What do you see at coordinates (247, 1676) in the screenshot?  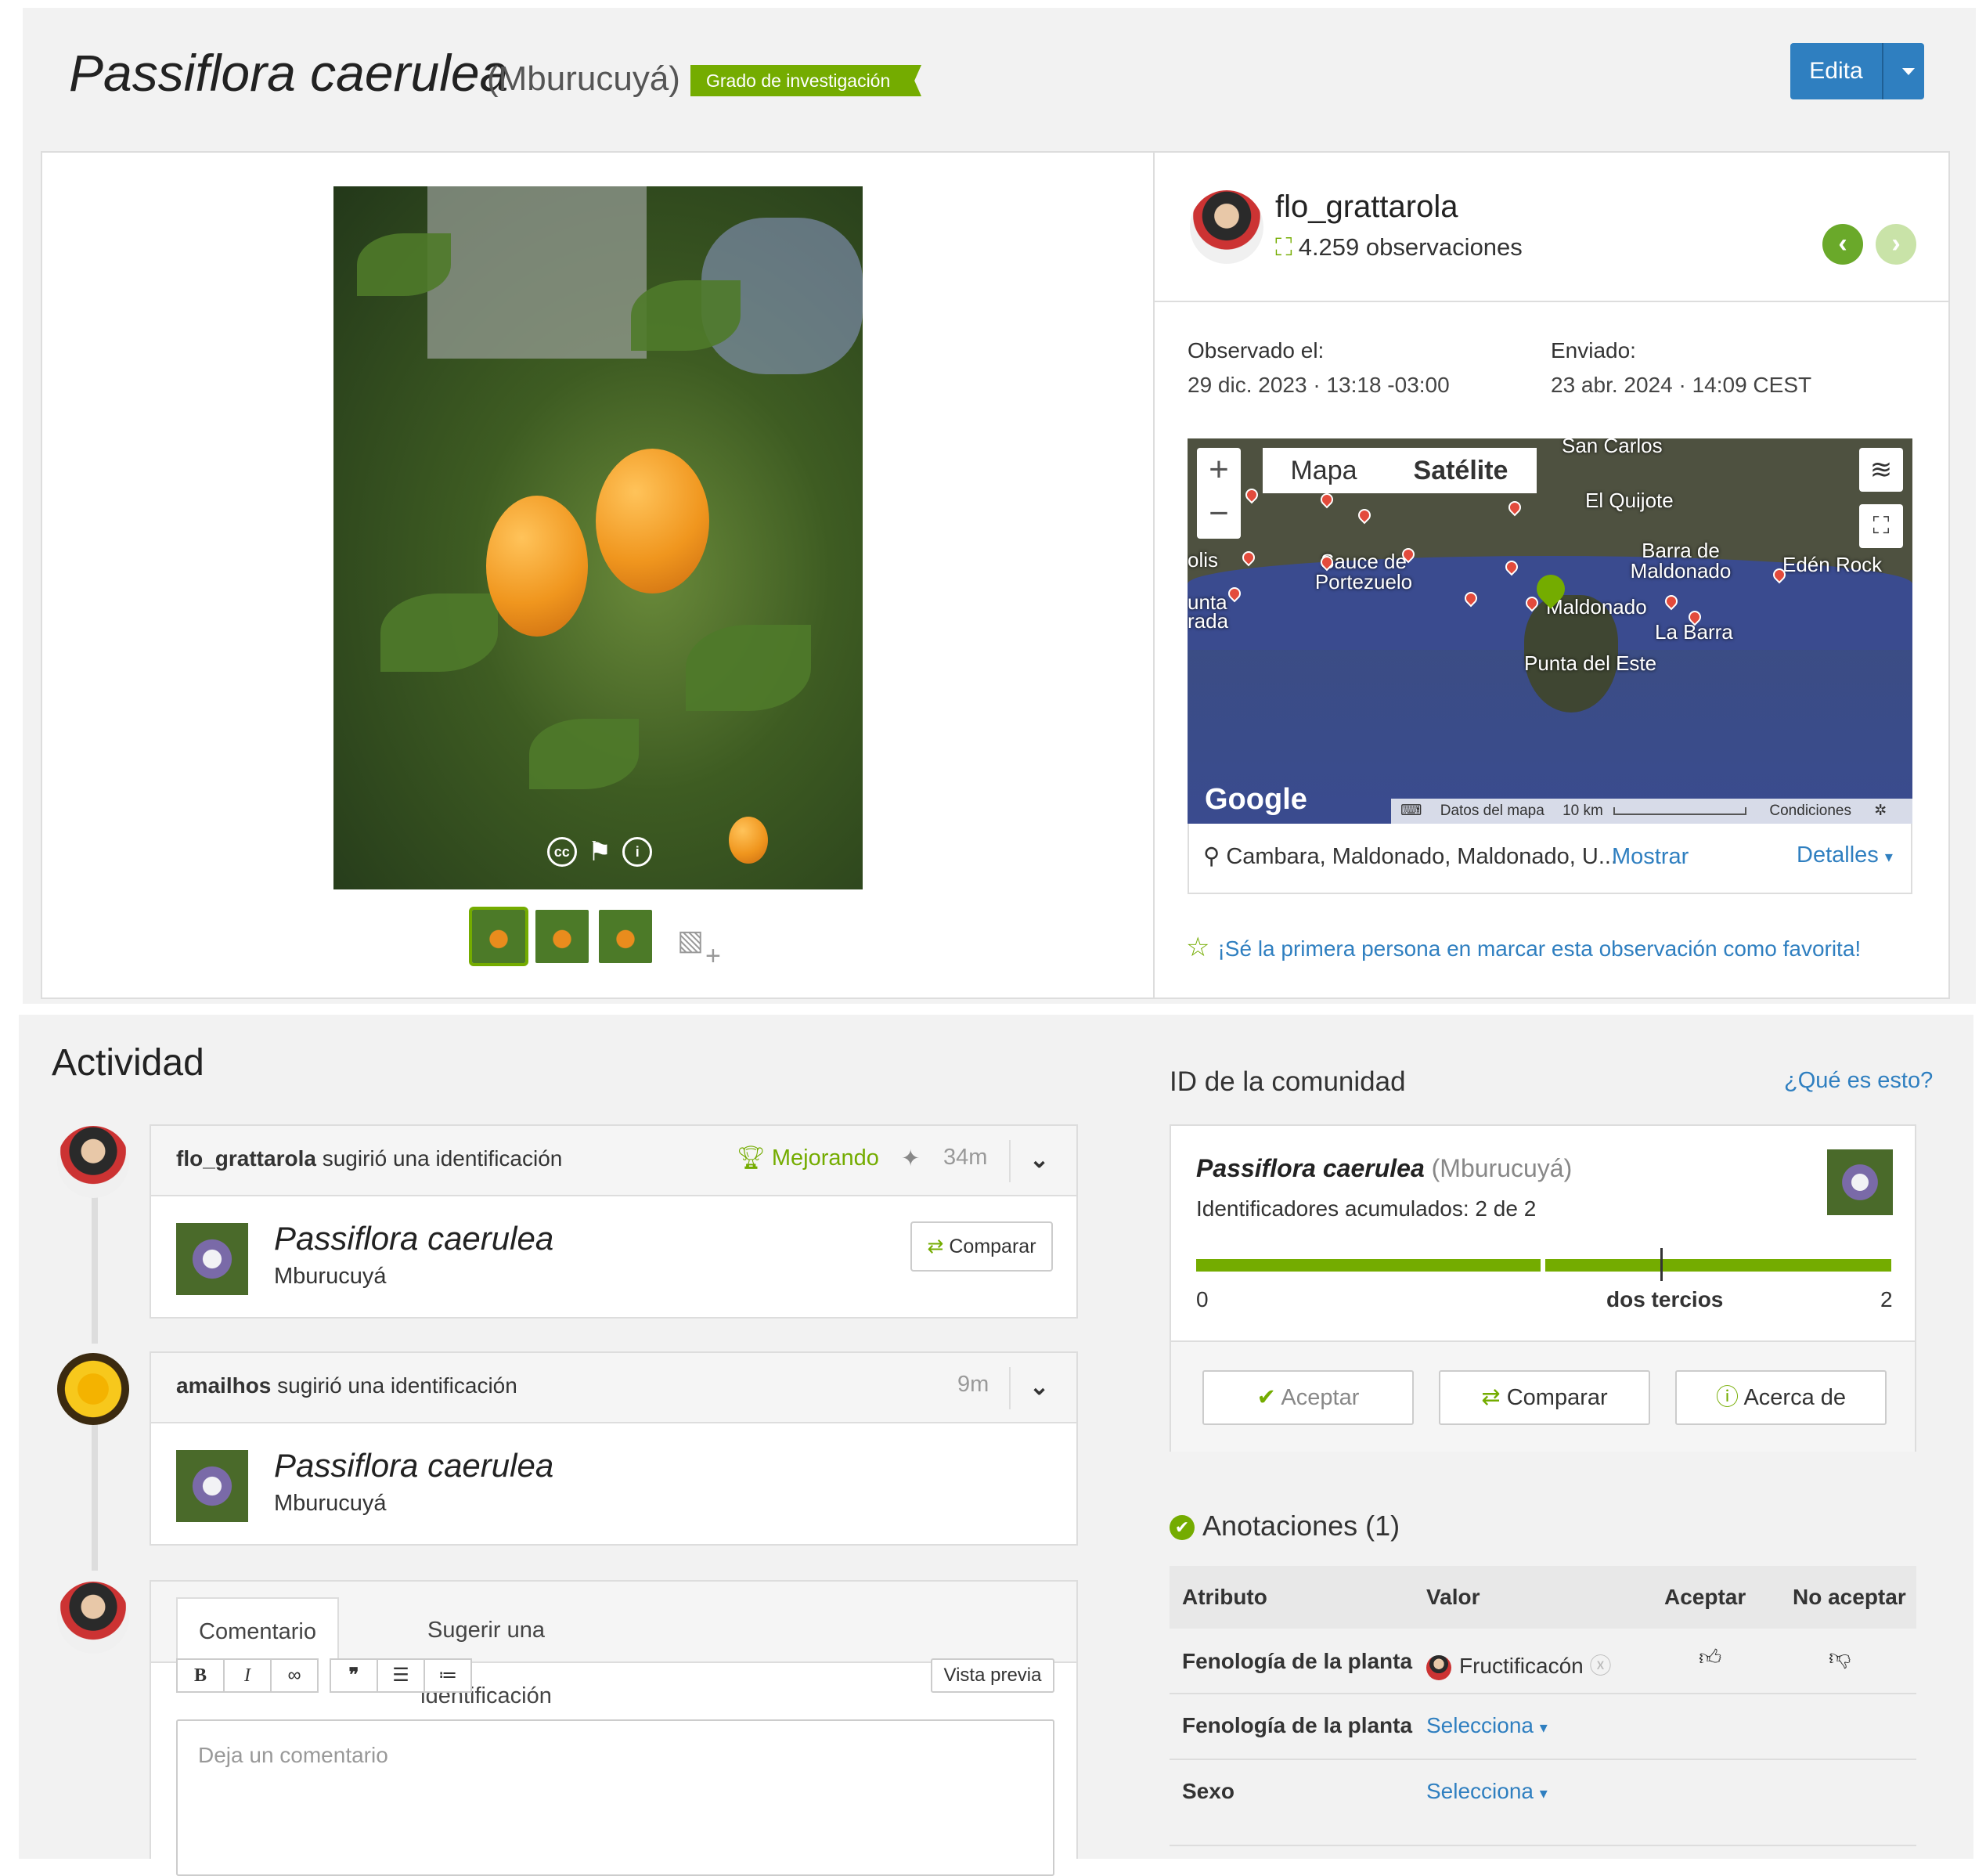 I see `italic-button: I` at bounding box center [247, 1676].